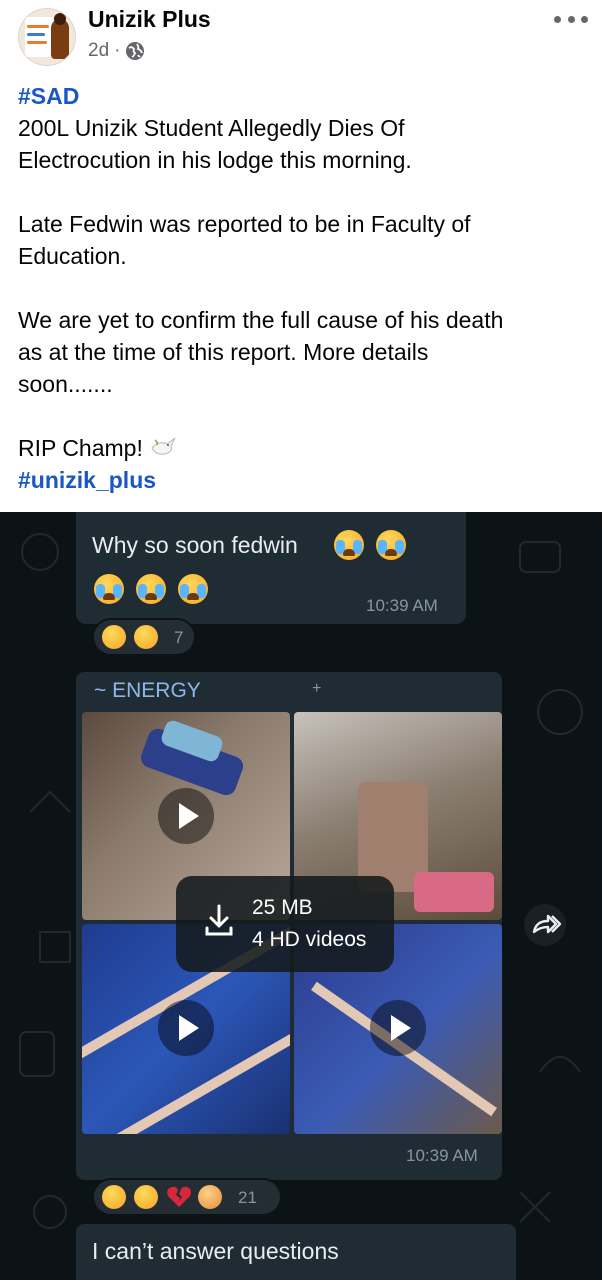  Describe the element at coordinates (163, 446) in the screenshot. I see `dove-icon` at that location.